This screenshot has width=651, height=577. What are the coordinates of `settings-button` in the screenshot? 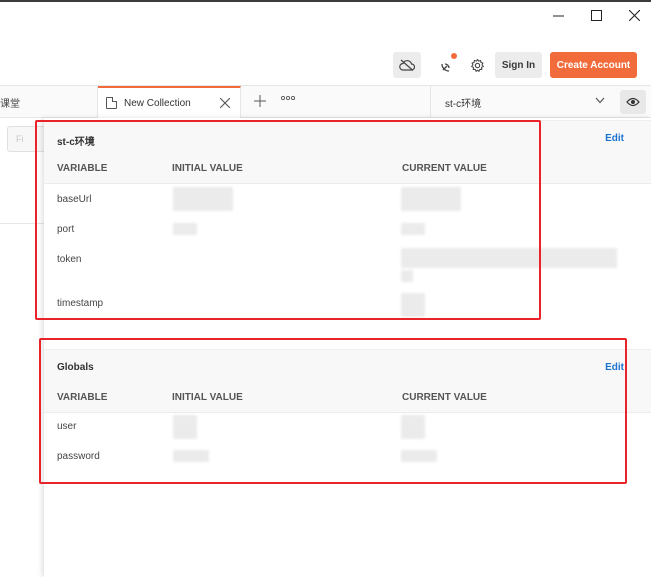 It's located at (477, 65).